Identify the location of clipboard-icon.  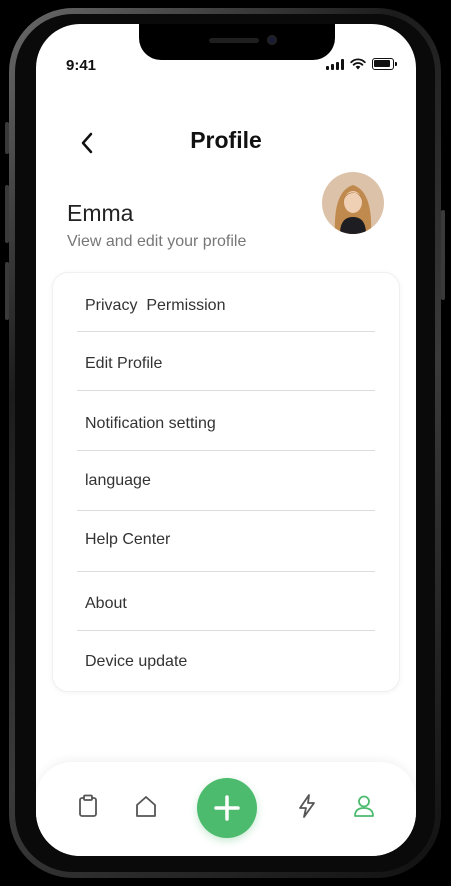
(88, 805).